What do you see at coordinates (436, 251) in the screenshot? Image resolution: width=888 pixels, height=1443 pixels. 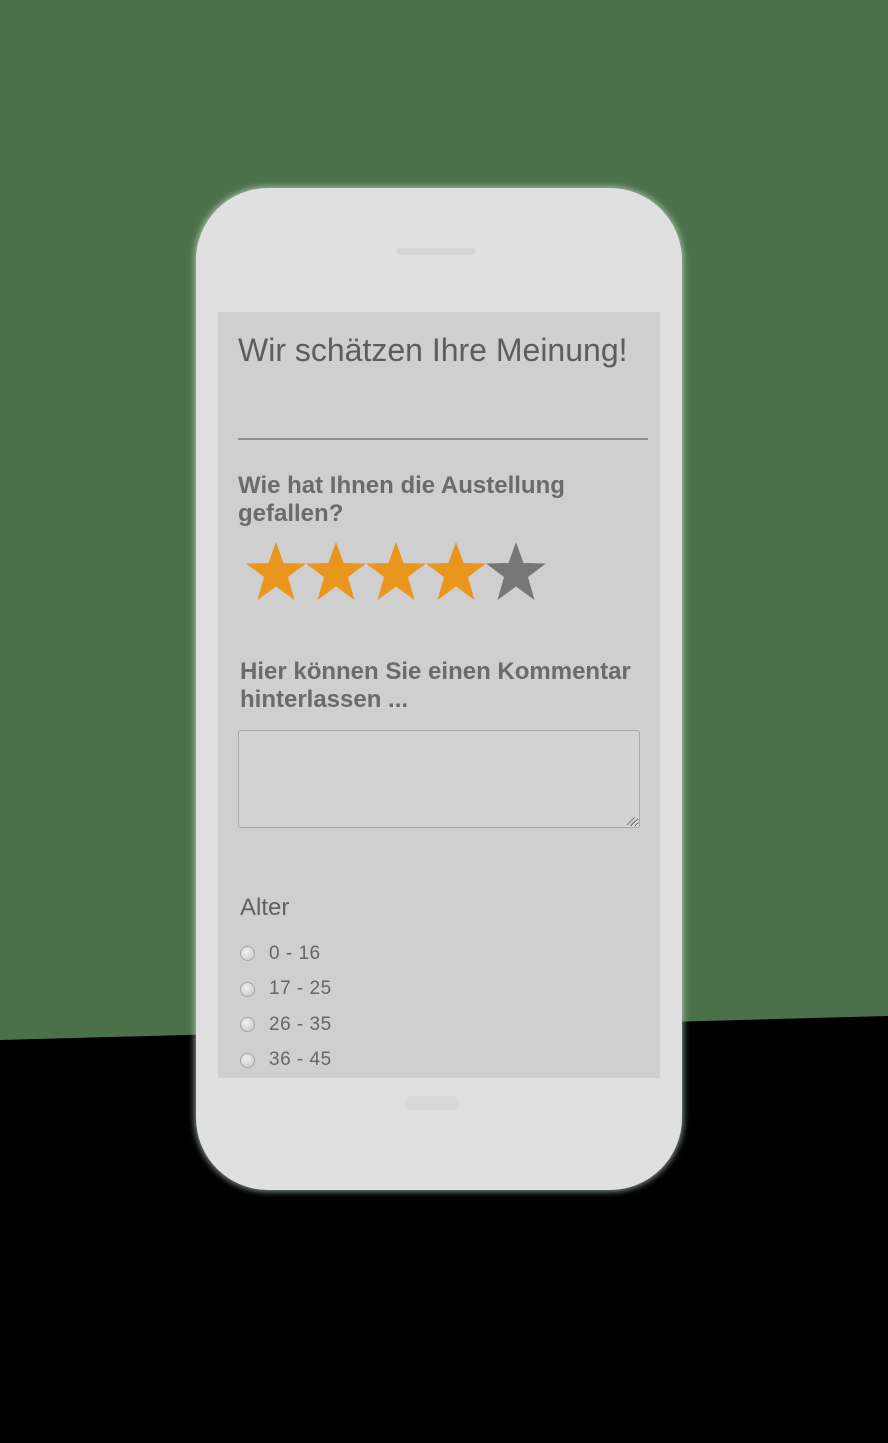 I see `phone-speaker` at bounding box center [436, 251].